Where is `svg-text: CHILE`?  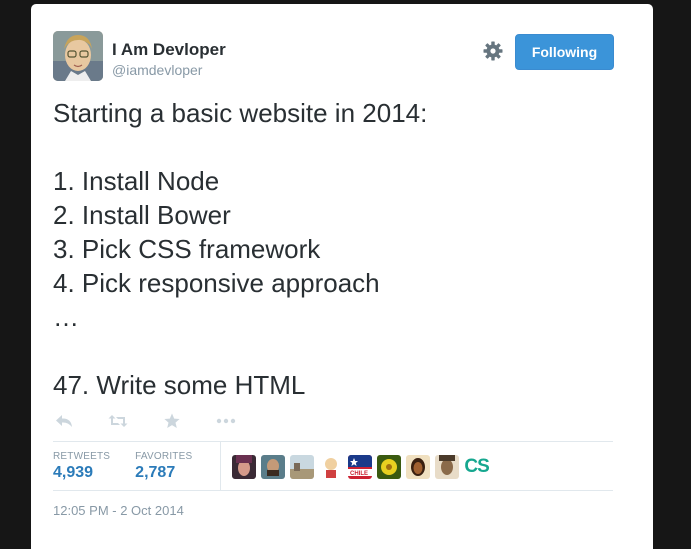 svg-text: CHILE is located at coordinates (359, 474).